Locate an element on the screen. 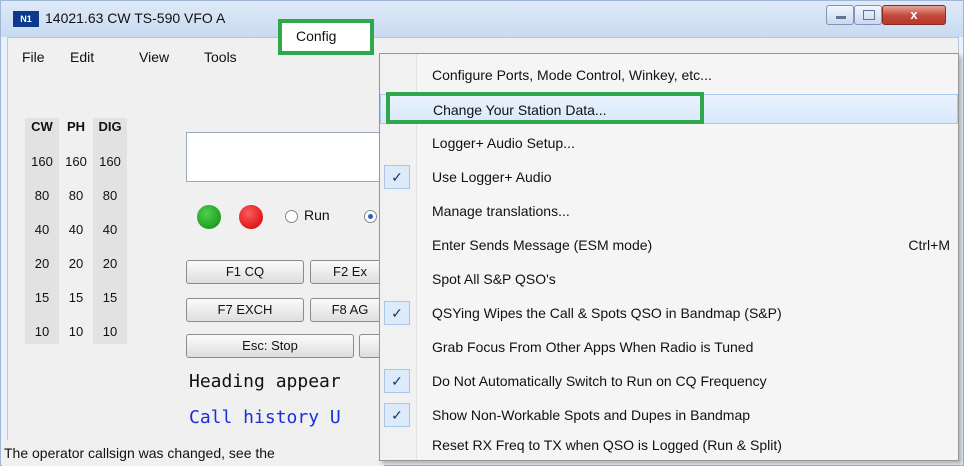 This screenshot has height=466, width=964. menu-tools: Tools is located at coordinates (220, 57).